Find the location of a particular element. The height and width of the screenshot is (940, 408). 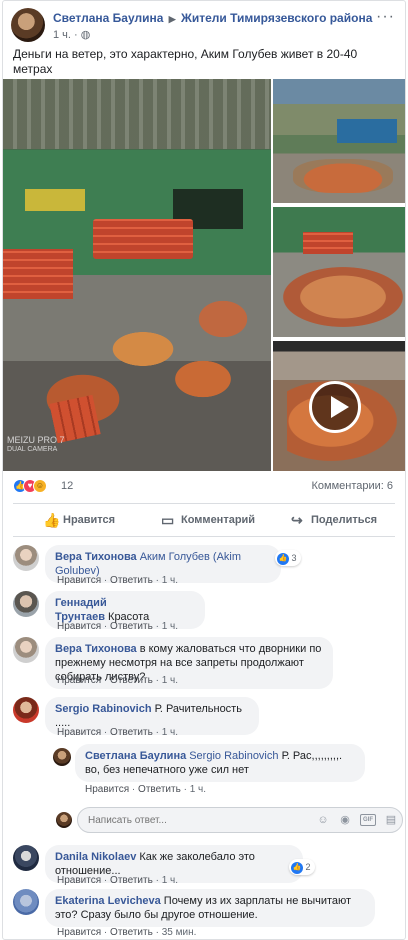

comment-icon: ▭ is located at coordinates (168, 520).